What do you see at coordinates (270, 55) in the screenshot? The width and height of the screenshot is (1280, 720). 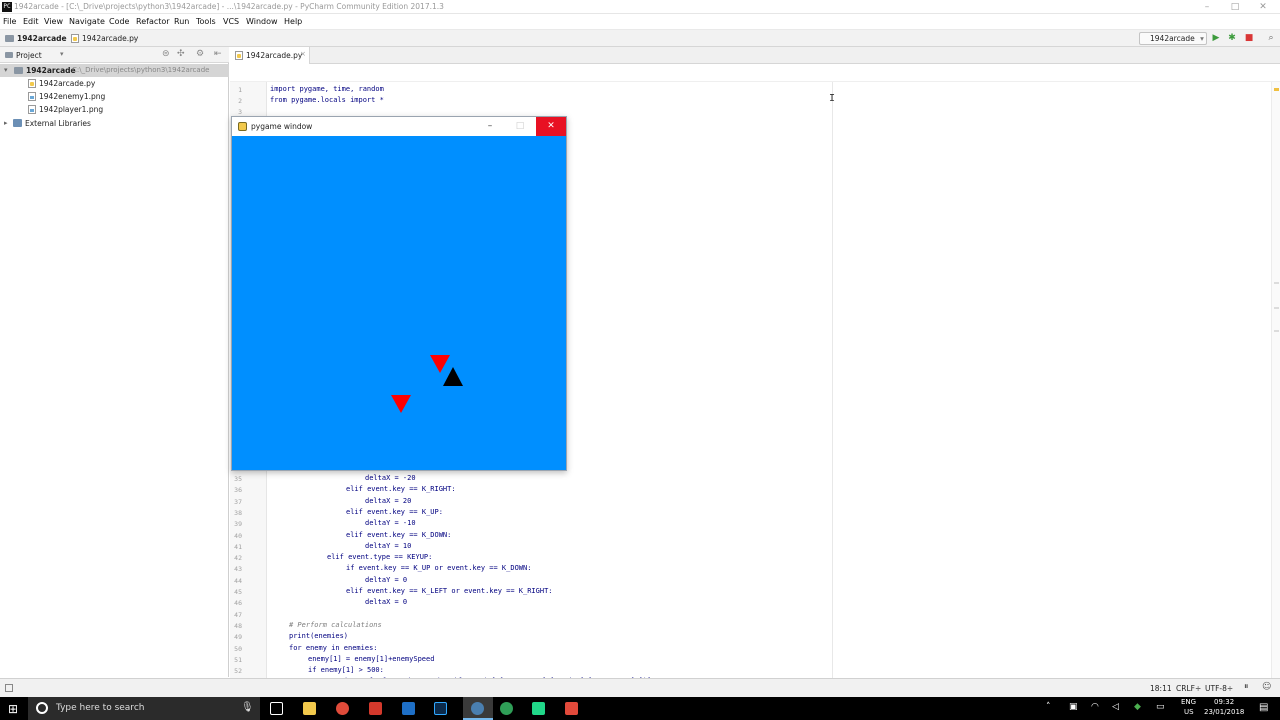 I see `tab-1942arcade-py: 1942arcade.py ×` at bounding box center [270, 55].